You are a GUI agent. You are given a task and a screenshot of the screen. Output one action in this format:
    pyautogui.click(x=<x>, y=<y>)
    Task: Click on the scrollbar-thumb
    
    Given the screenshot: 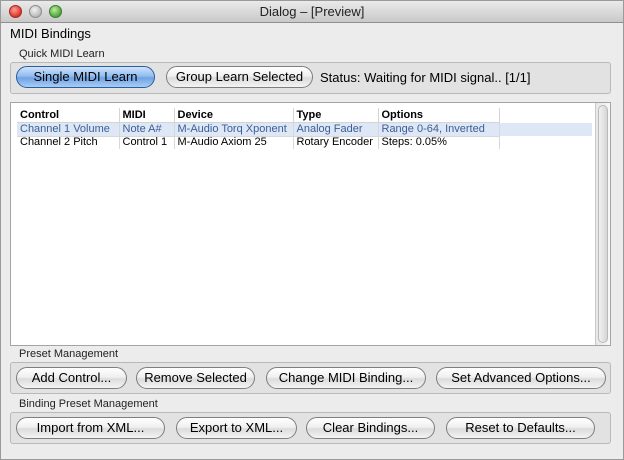 What is the action you would take?
    pyautogui.click(x=603, y=224)
    